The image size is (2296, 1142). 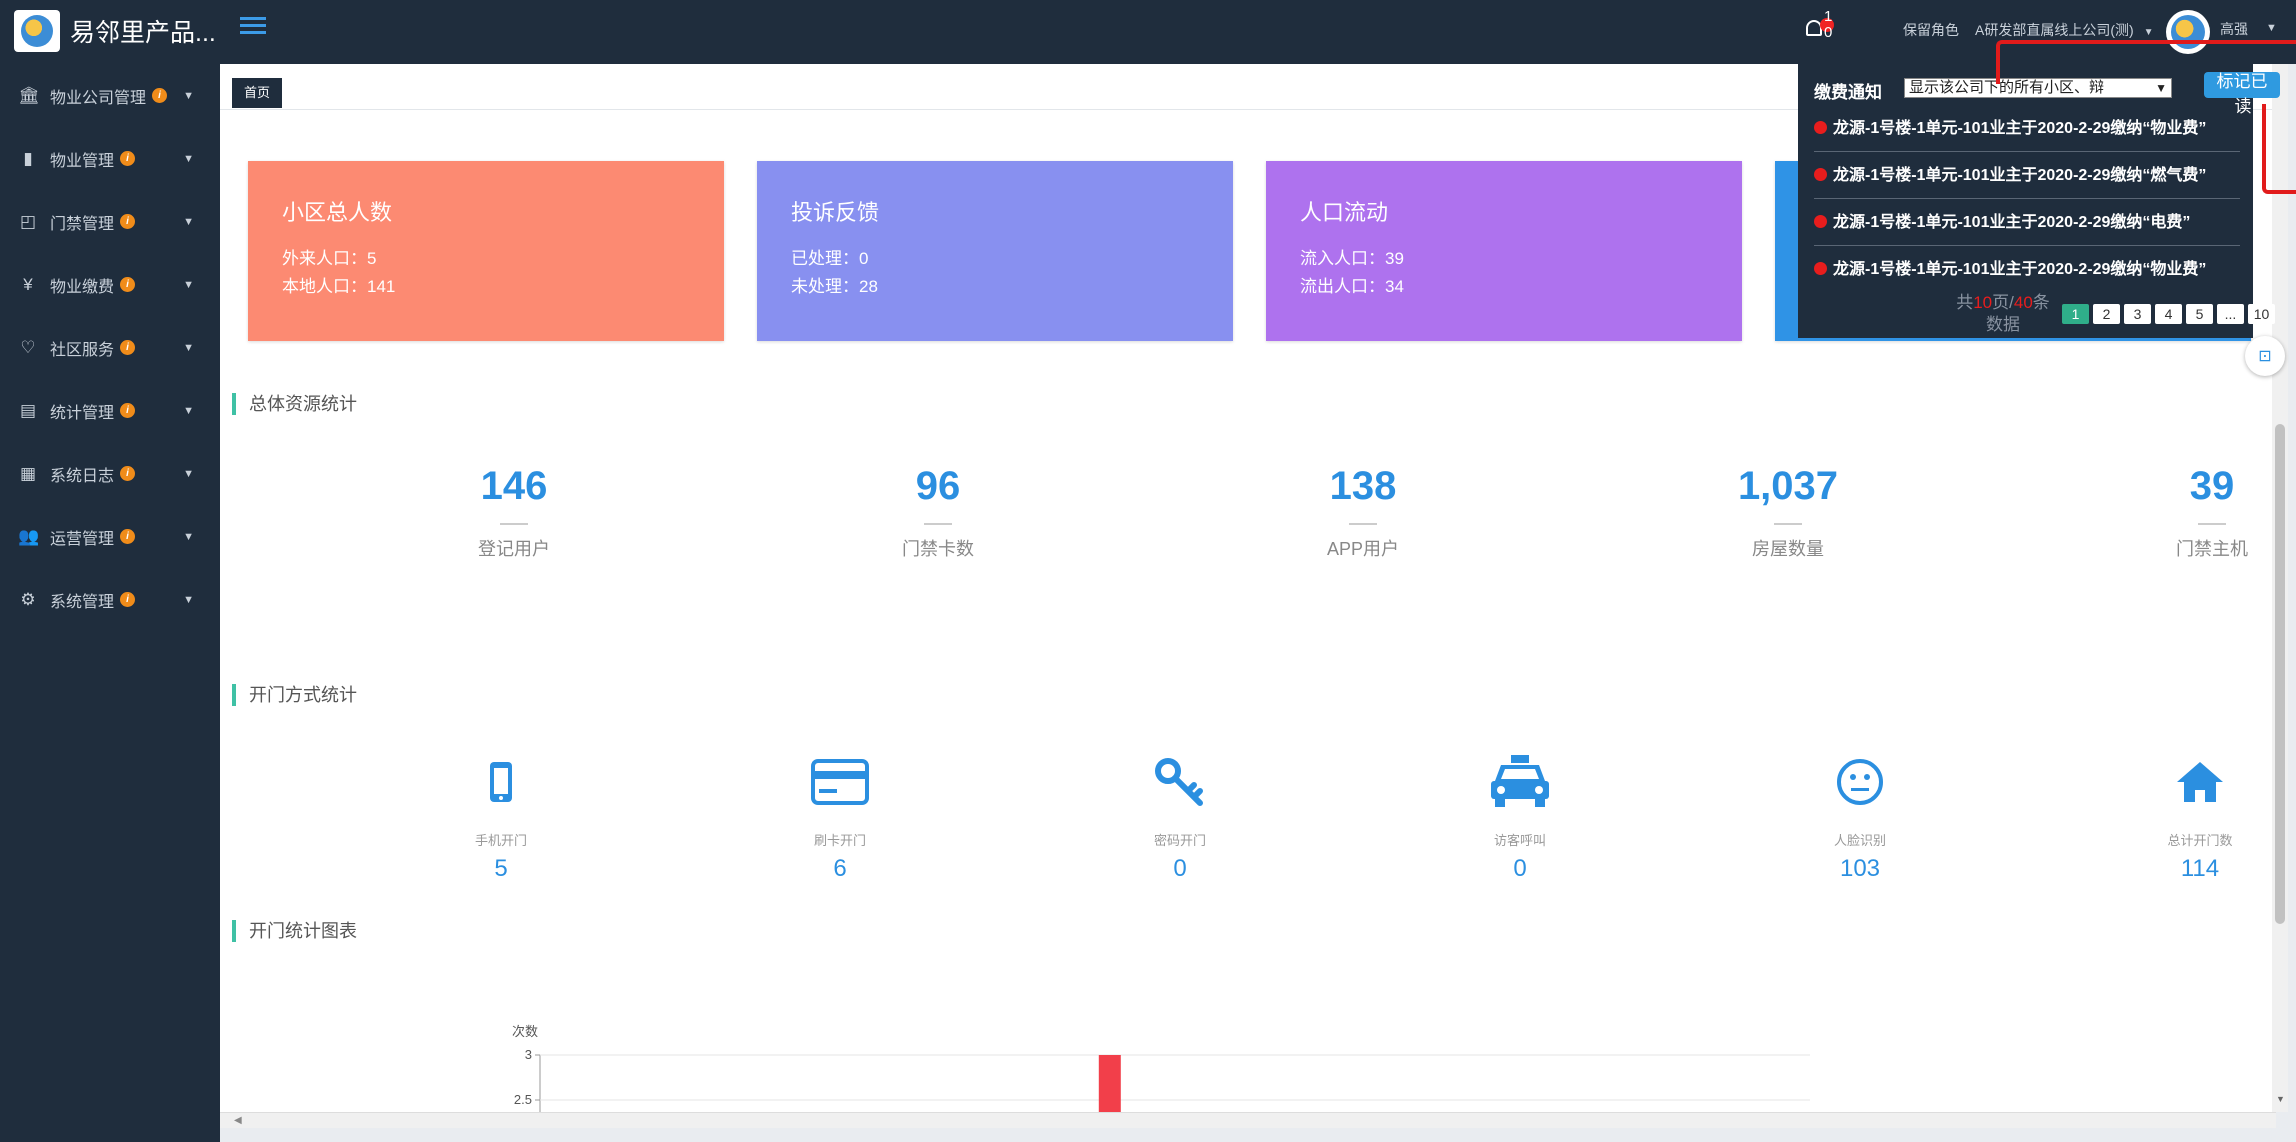 What do you see at coordinates (2199, 314) in the screenshot?
I see `page-button-5: 5` at bounding box center [2199, 314].